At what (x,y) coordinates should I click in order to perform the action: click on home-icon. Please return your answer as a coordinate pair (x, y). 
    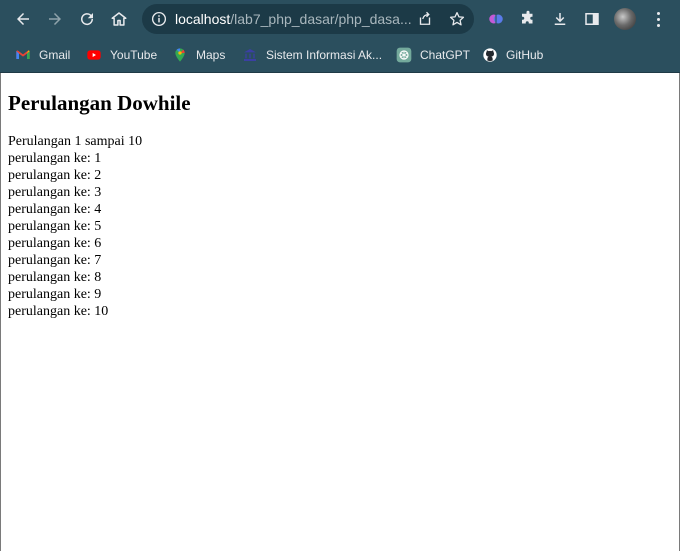
    Looking at the image, I should click on (119, 19).